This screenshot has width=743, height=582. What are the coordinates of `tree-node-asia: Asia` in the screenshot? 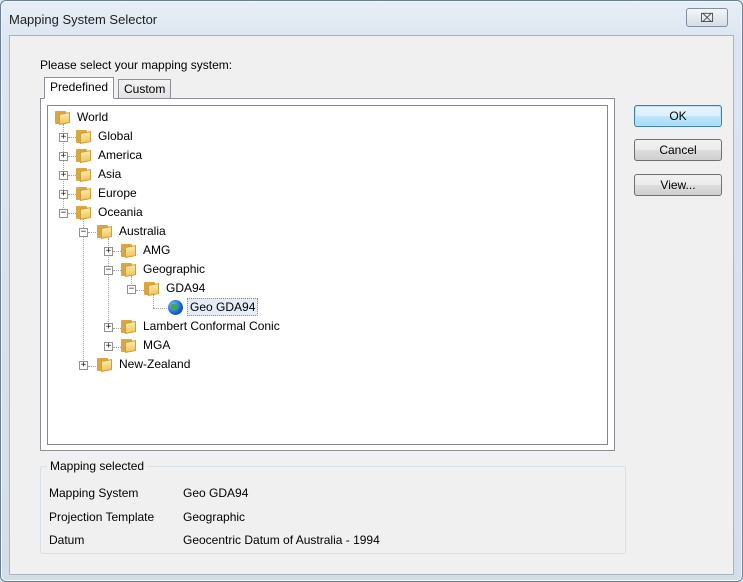 It's located at (99, 174).